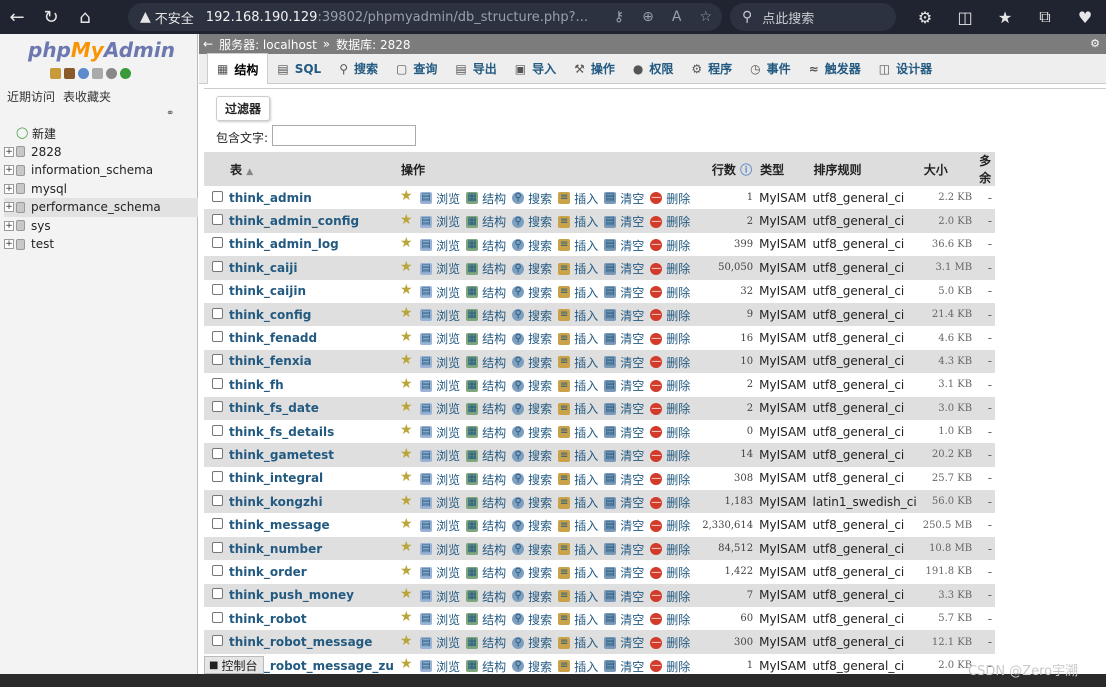 This screenshot has height=687, width=1106. Describe the element at coordinates (238, 68) in the screenshot. I see `tab-structure: ▦ 结构` at that location.